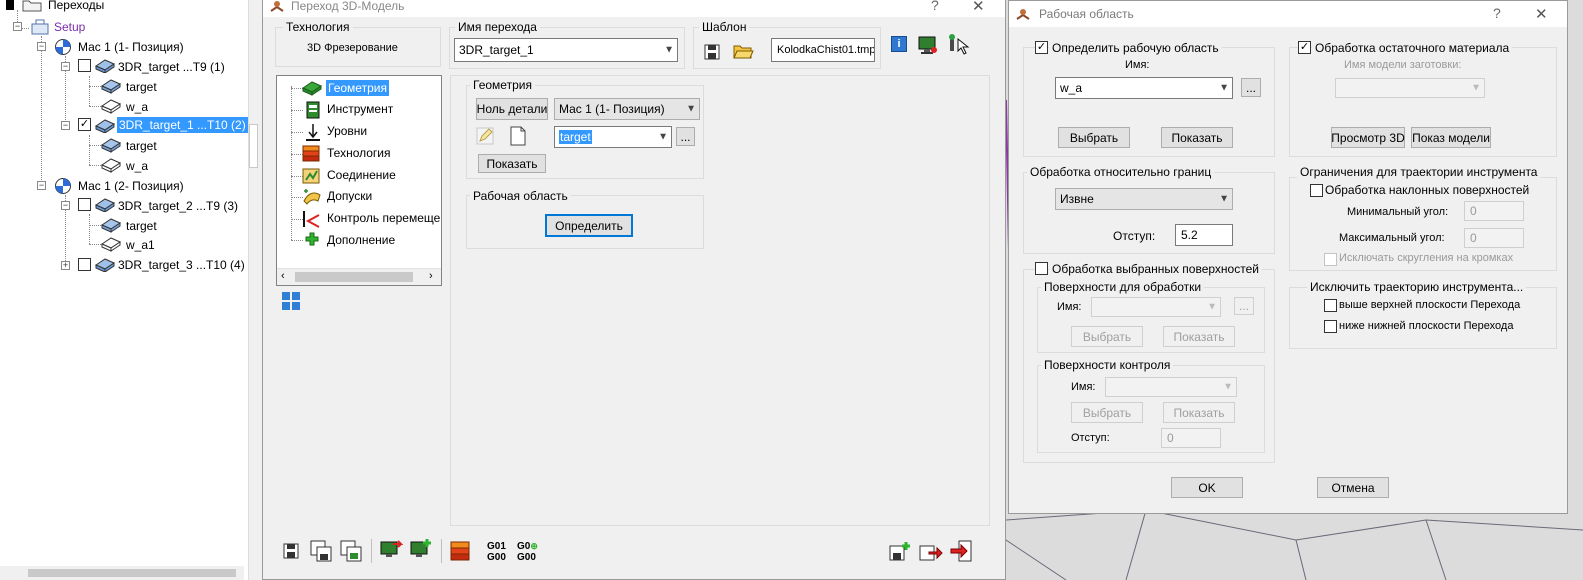 The image size is (1583, 580). I want to click on surfaces-show-button: Показать, so click(1199, 336).